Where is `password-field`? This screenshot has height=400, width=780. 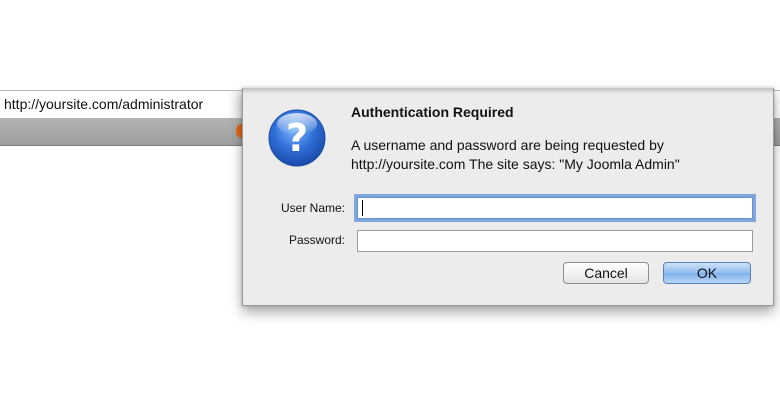
password-field is located at coordinates (555, 241).